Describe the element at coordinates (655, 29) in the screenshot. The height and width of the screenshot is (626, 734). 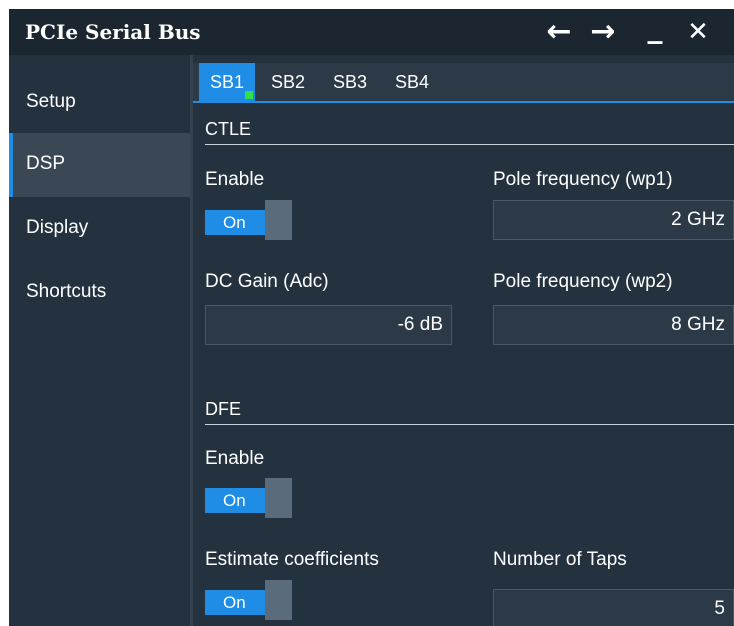
I see `minimize-icon: _` at that location.